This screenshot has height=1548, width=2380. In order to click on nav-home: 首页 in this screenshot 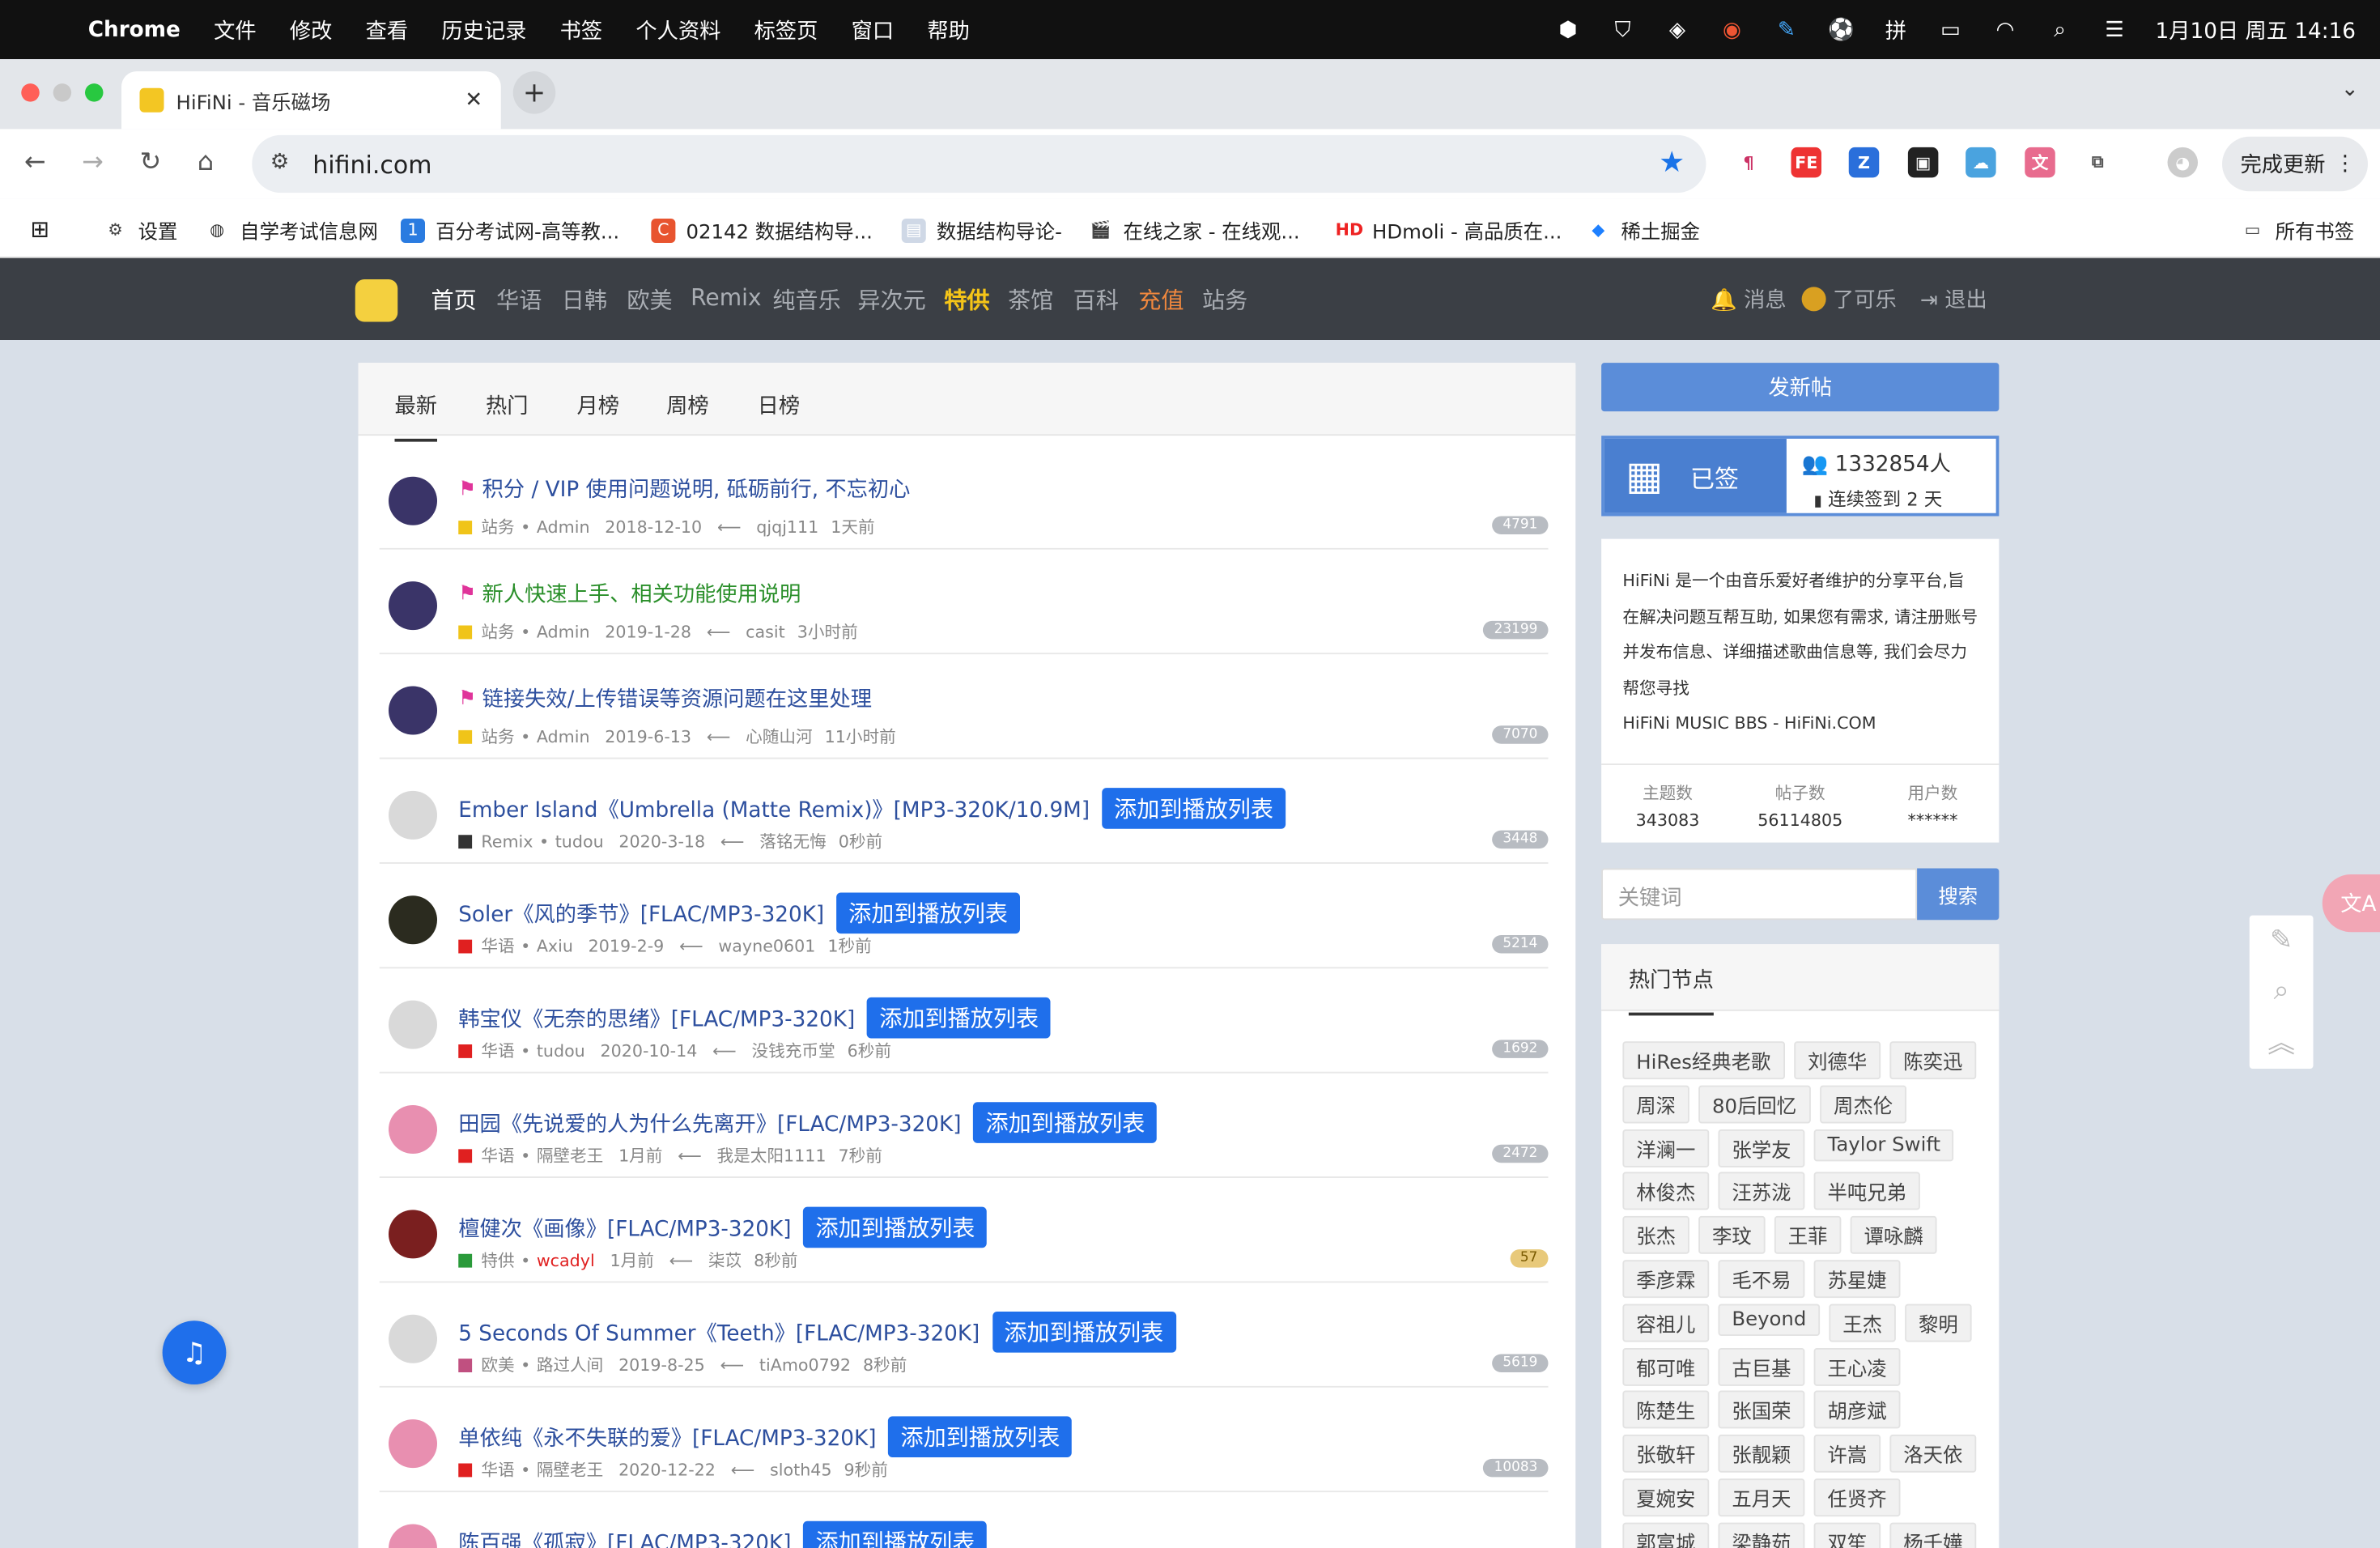, I will do `click(454, 300)`.